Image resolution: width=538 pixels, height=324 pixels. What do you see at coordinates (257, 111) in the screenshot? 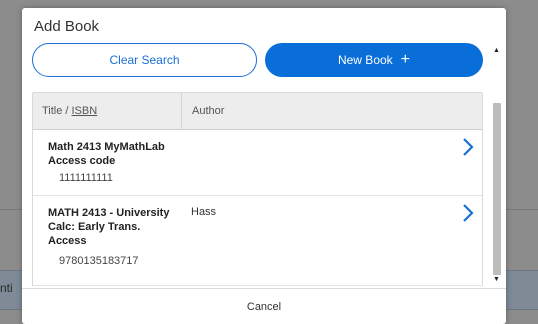
I see `table-header: Title / ISBN Author` at bounding box center [257, 111].